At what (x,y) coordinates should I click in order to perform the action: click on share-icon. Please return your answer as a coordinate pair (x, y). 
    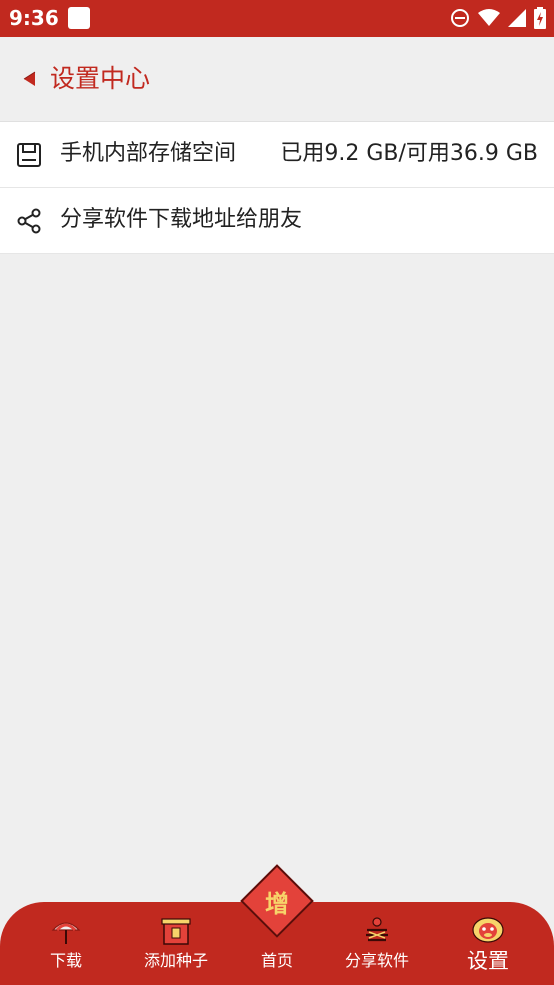
    Looking at the image, I should click on (29, 221).